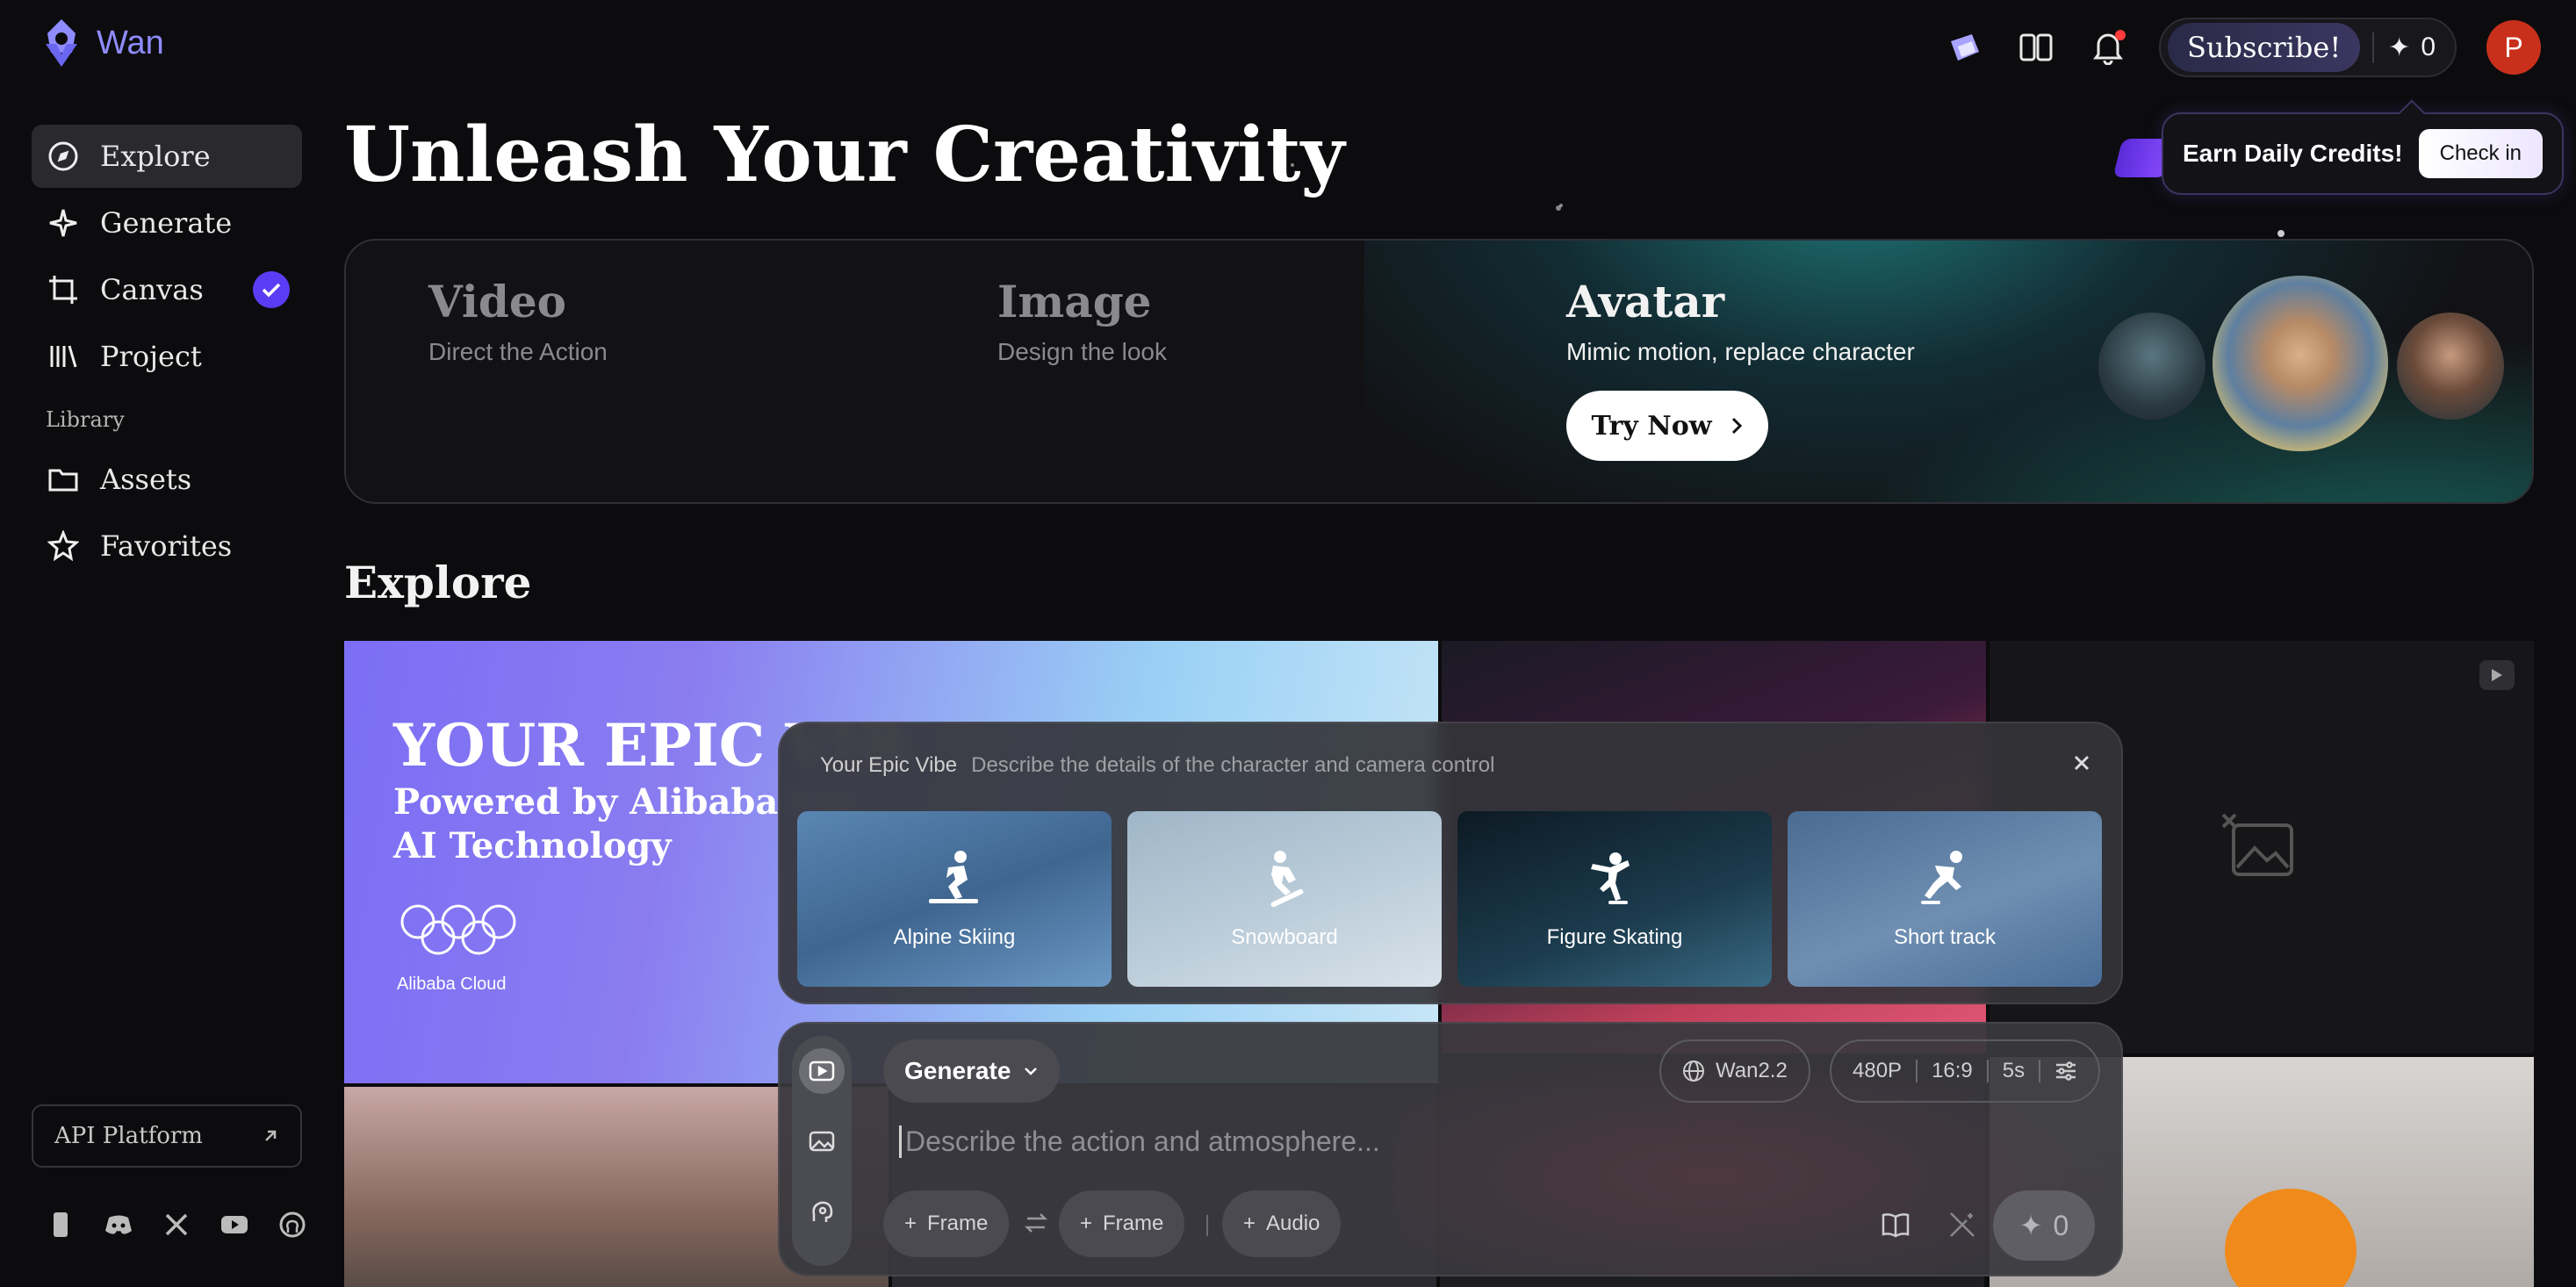  I want to click on play-icon, so click(2497, 675).